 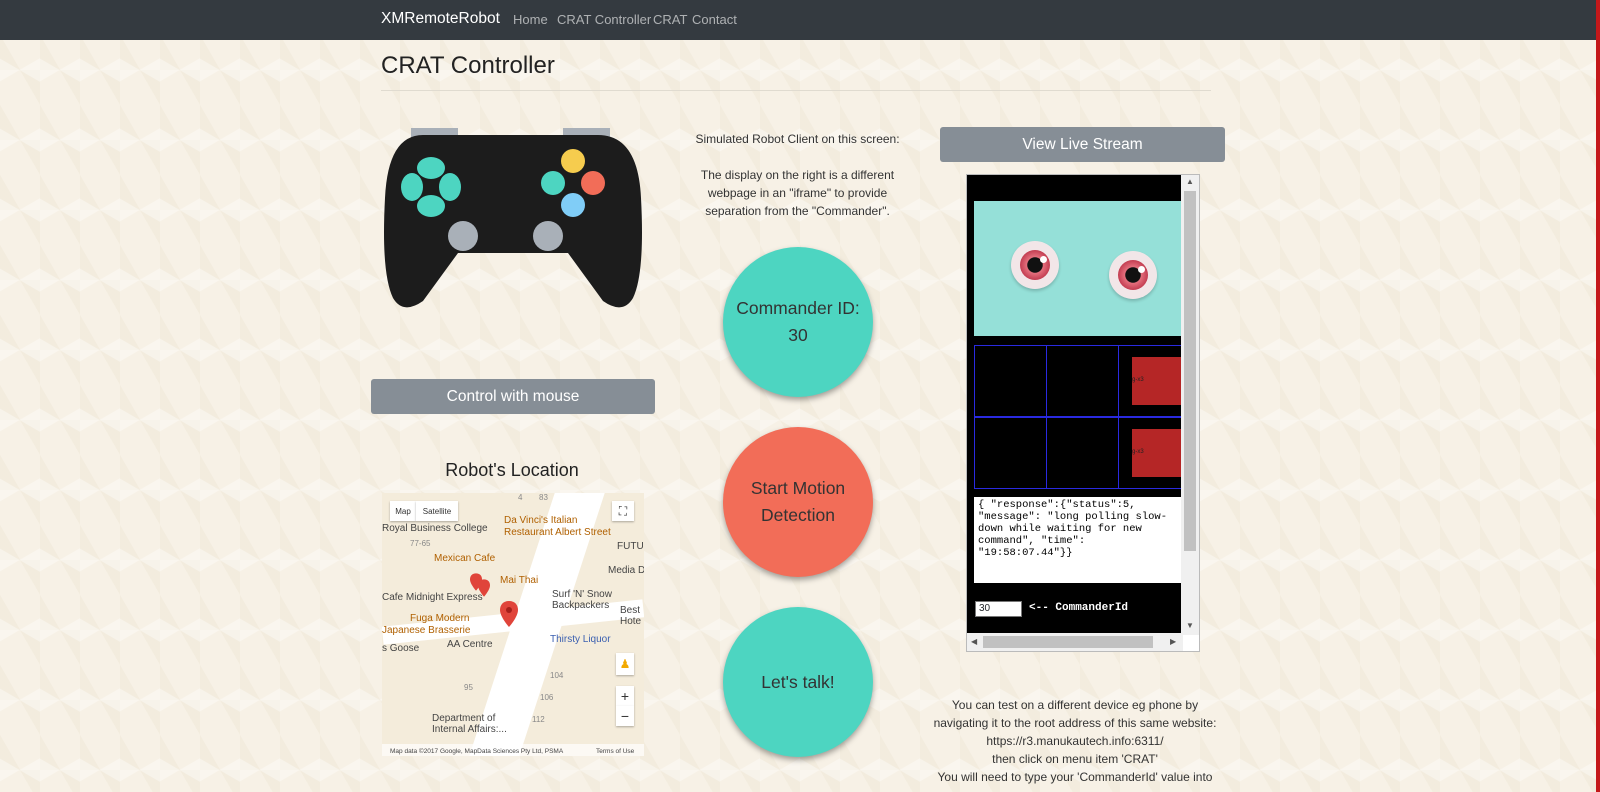 I want to click on map-number: 4, so click(x=520, y=497).